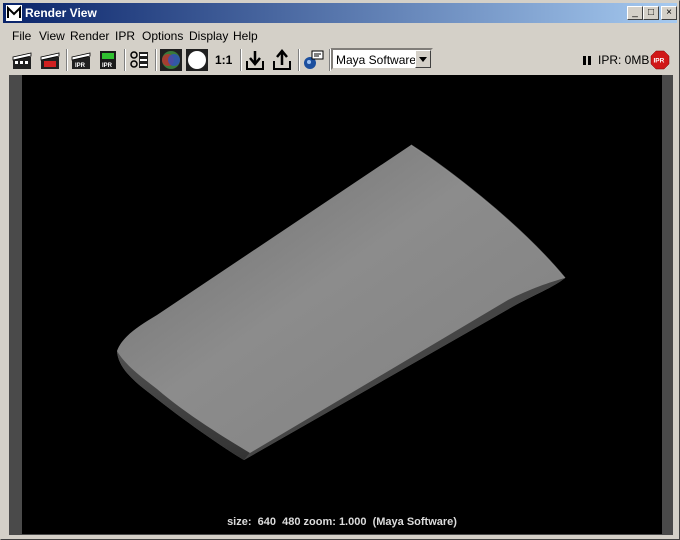  Describe the element at coordinates (61, 13) in the screenshot. I see `window-title: Render View` at that location.